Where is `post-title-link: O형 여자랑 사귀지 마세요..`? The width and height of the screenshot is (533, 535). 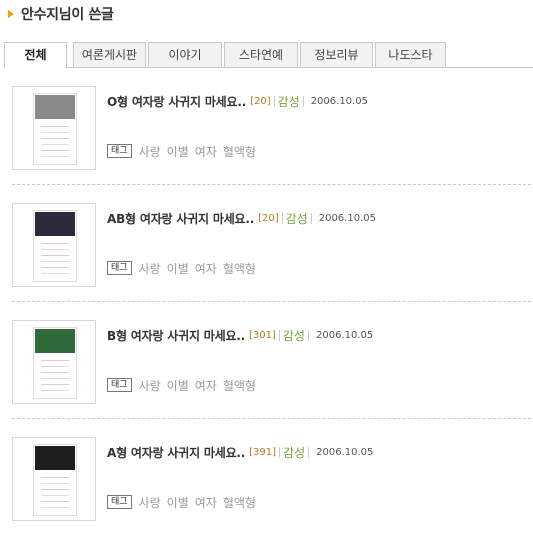
post-title-link: O형 여자랑 사귀지 마세요.. is located at coordinates (176, 101).